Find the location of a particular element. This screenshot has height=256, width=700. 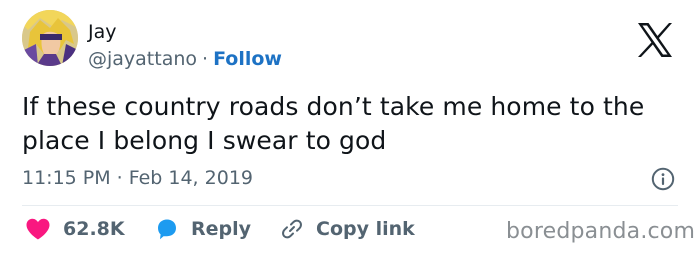

divider is located at coordinates (350, 205).